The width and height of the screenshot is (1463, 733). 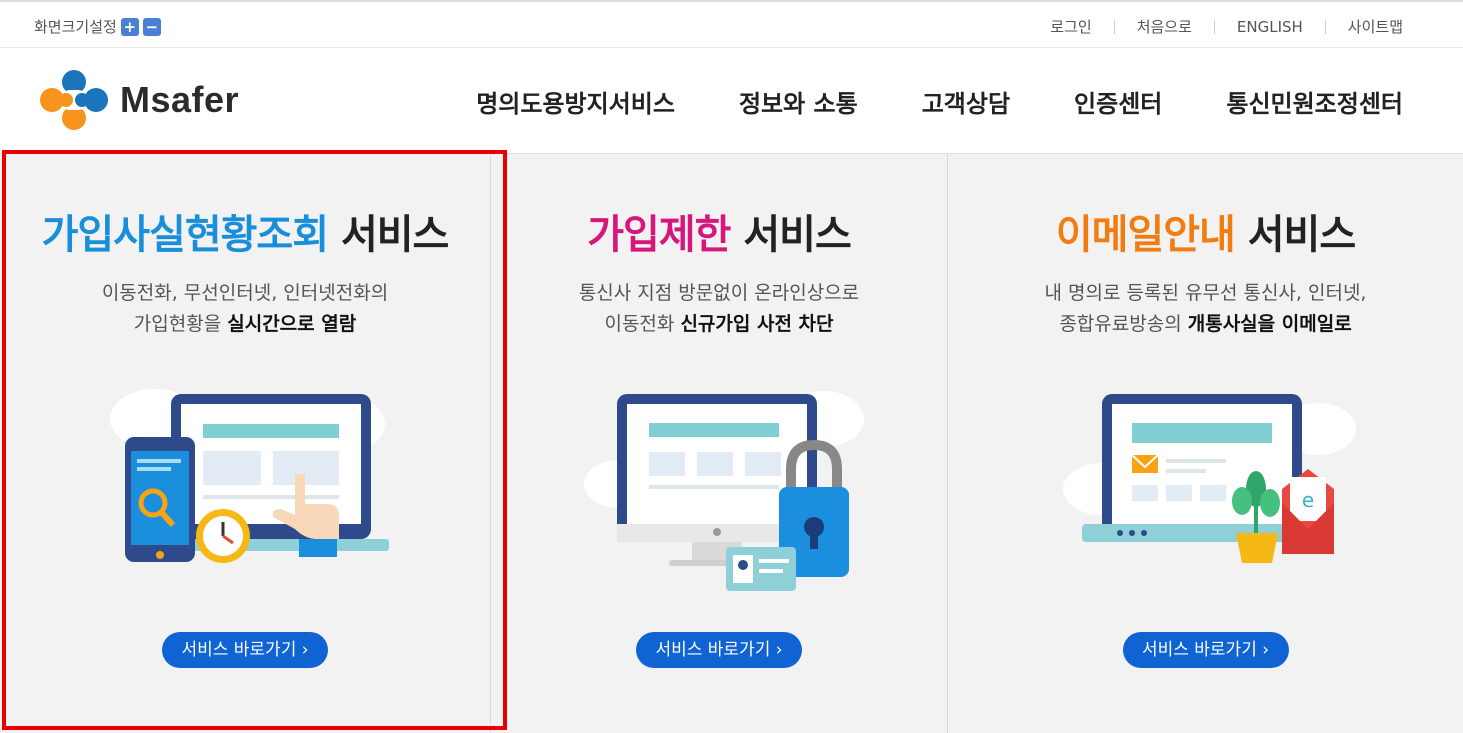 I want to click on panel-title: 가입사실현황조회 서비스, so click(x=245, y=231).